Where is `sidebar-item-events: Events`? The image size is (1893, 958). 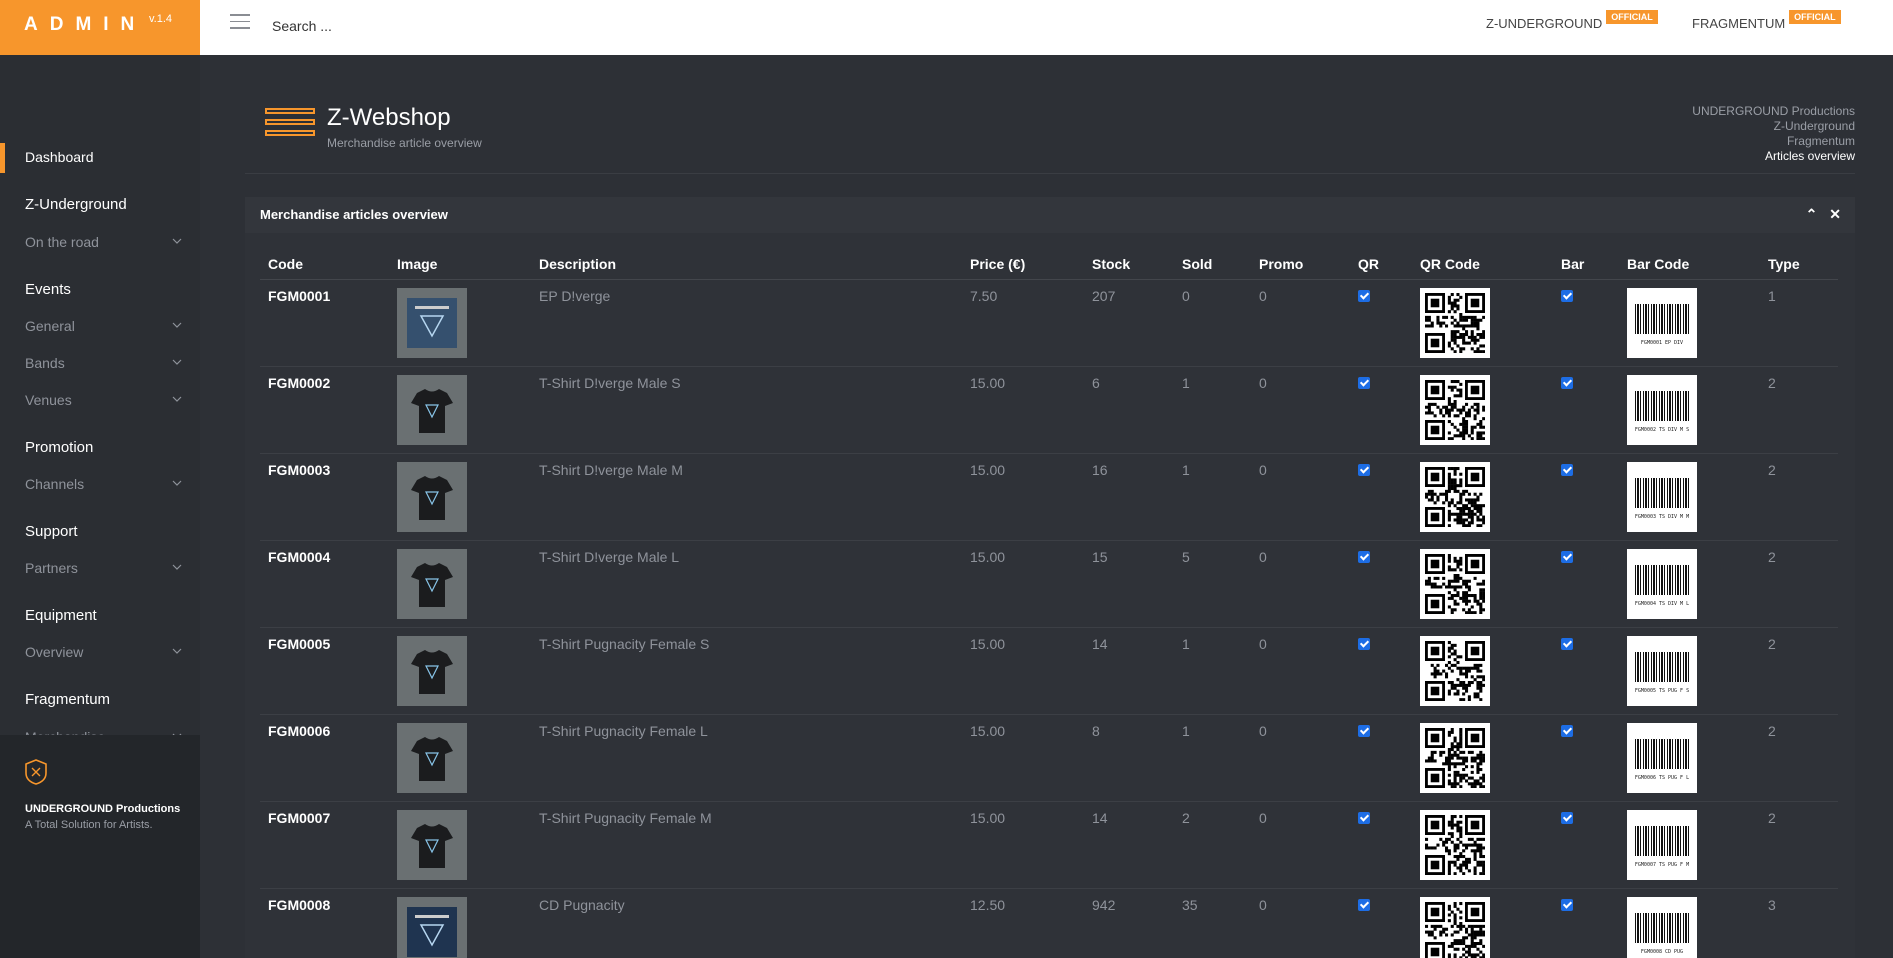 sidebar-item-events: Events is located at coordinates (100, 290).